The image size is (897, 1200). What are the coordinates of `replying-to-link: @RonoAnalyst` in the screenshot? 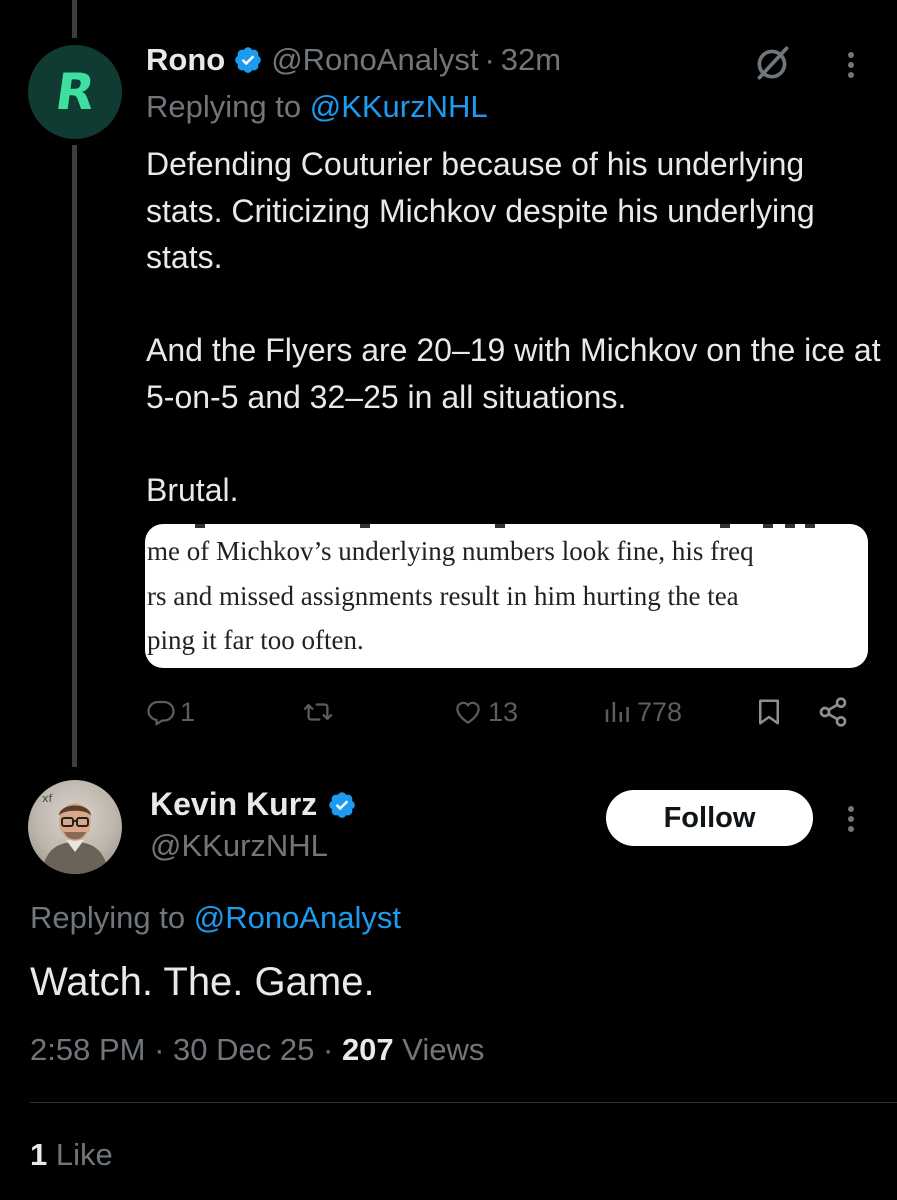 It's located at (297, 917).